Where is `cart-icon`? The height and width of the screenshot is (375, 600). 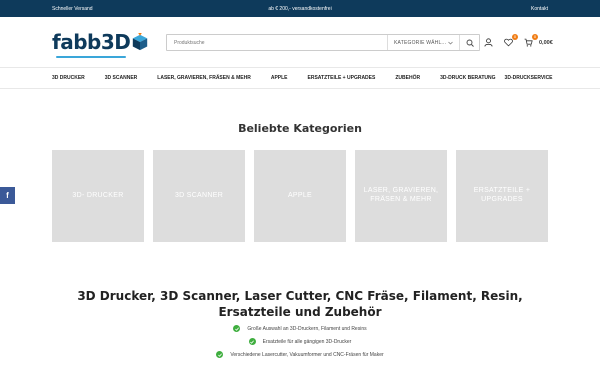
cart-icon is located at coordinates (528, 42).